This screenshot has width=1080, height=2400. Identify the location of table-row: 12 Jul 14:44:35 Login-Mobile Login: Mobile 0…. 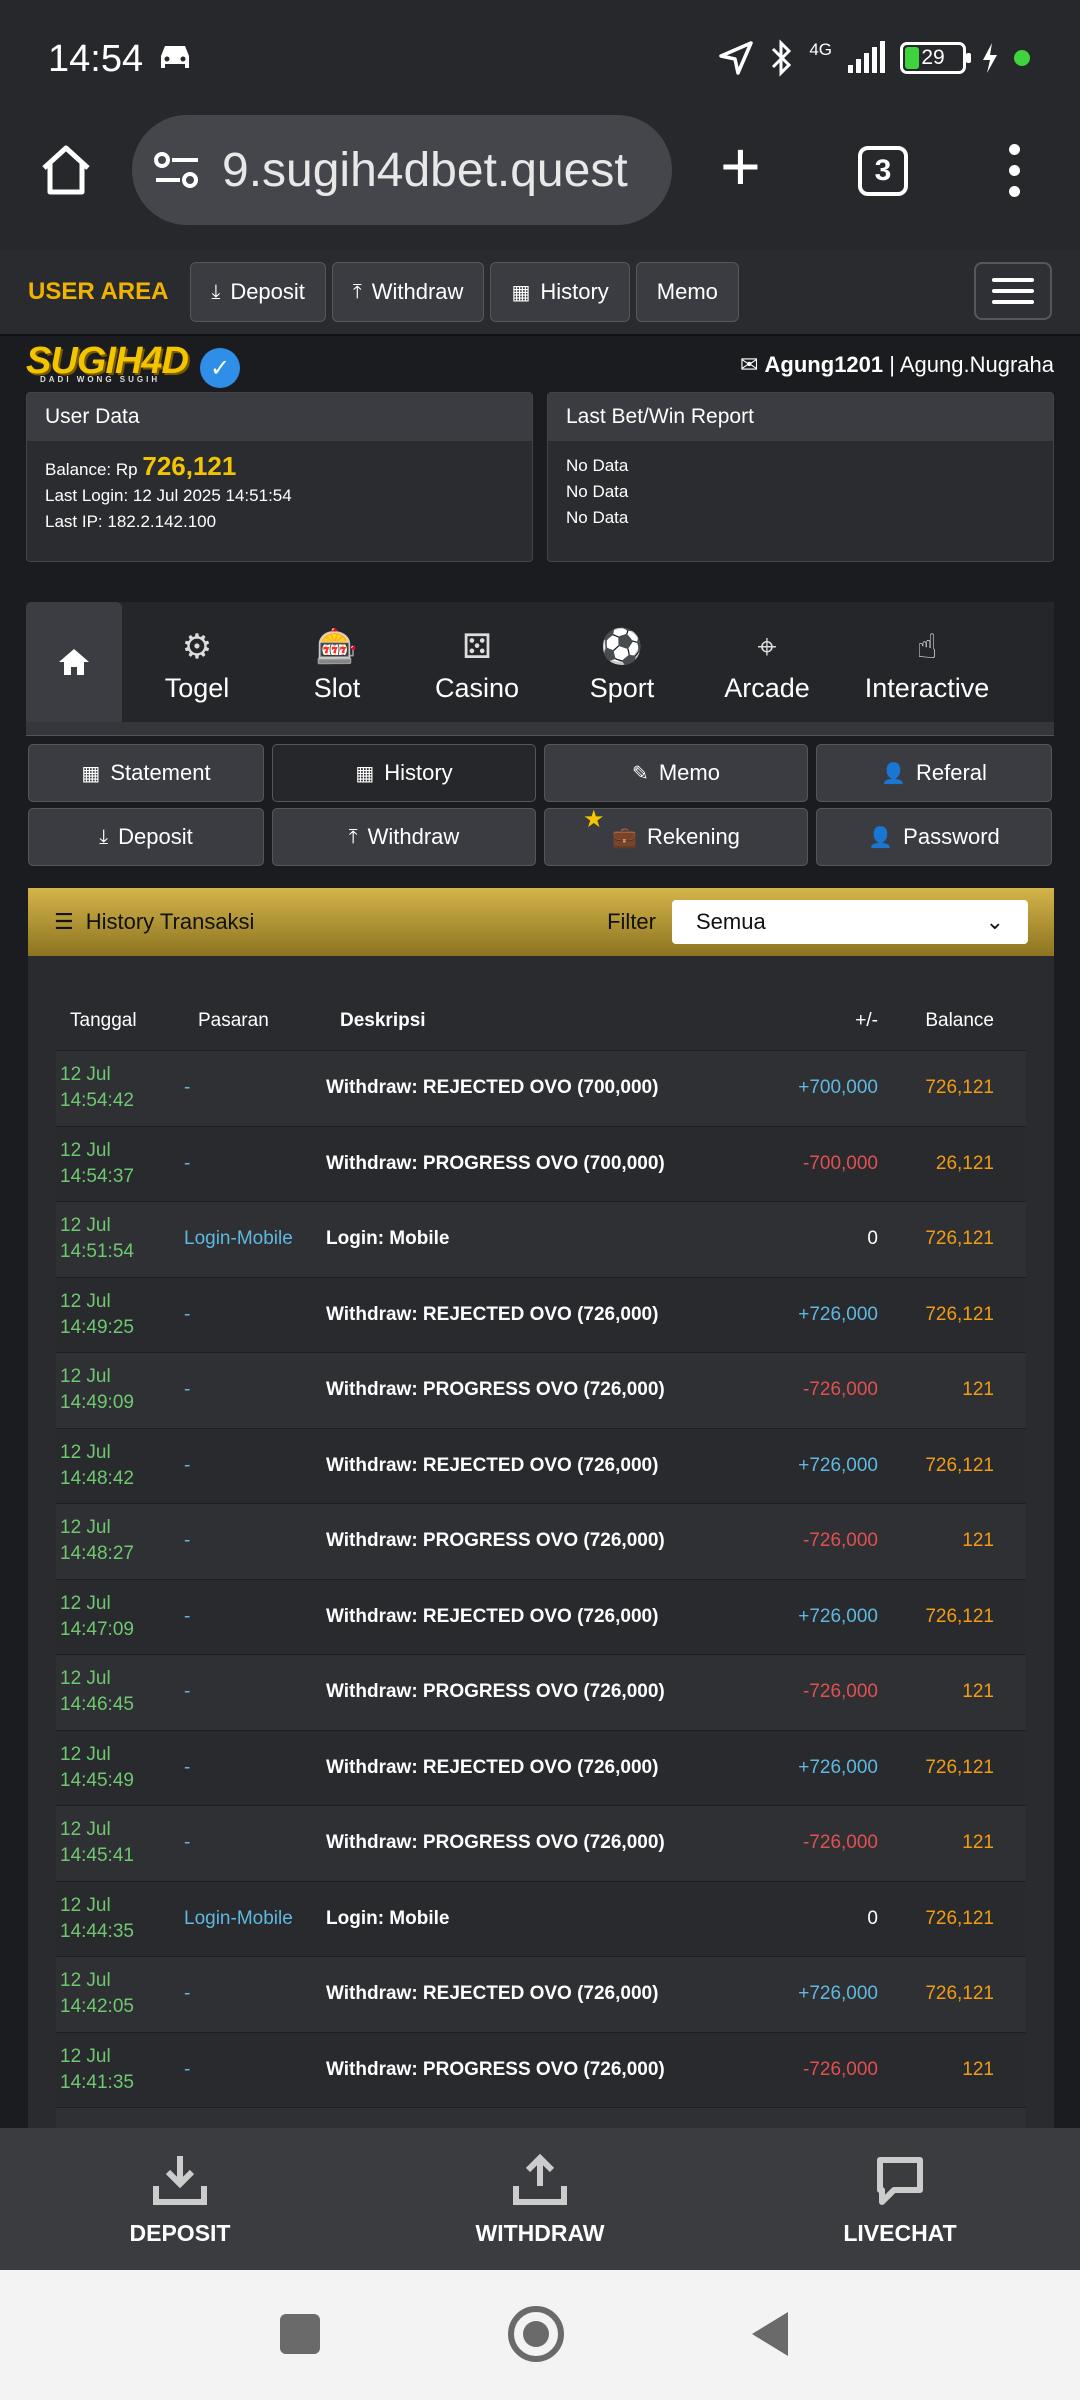
(541, 1918).